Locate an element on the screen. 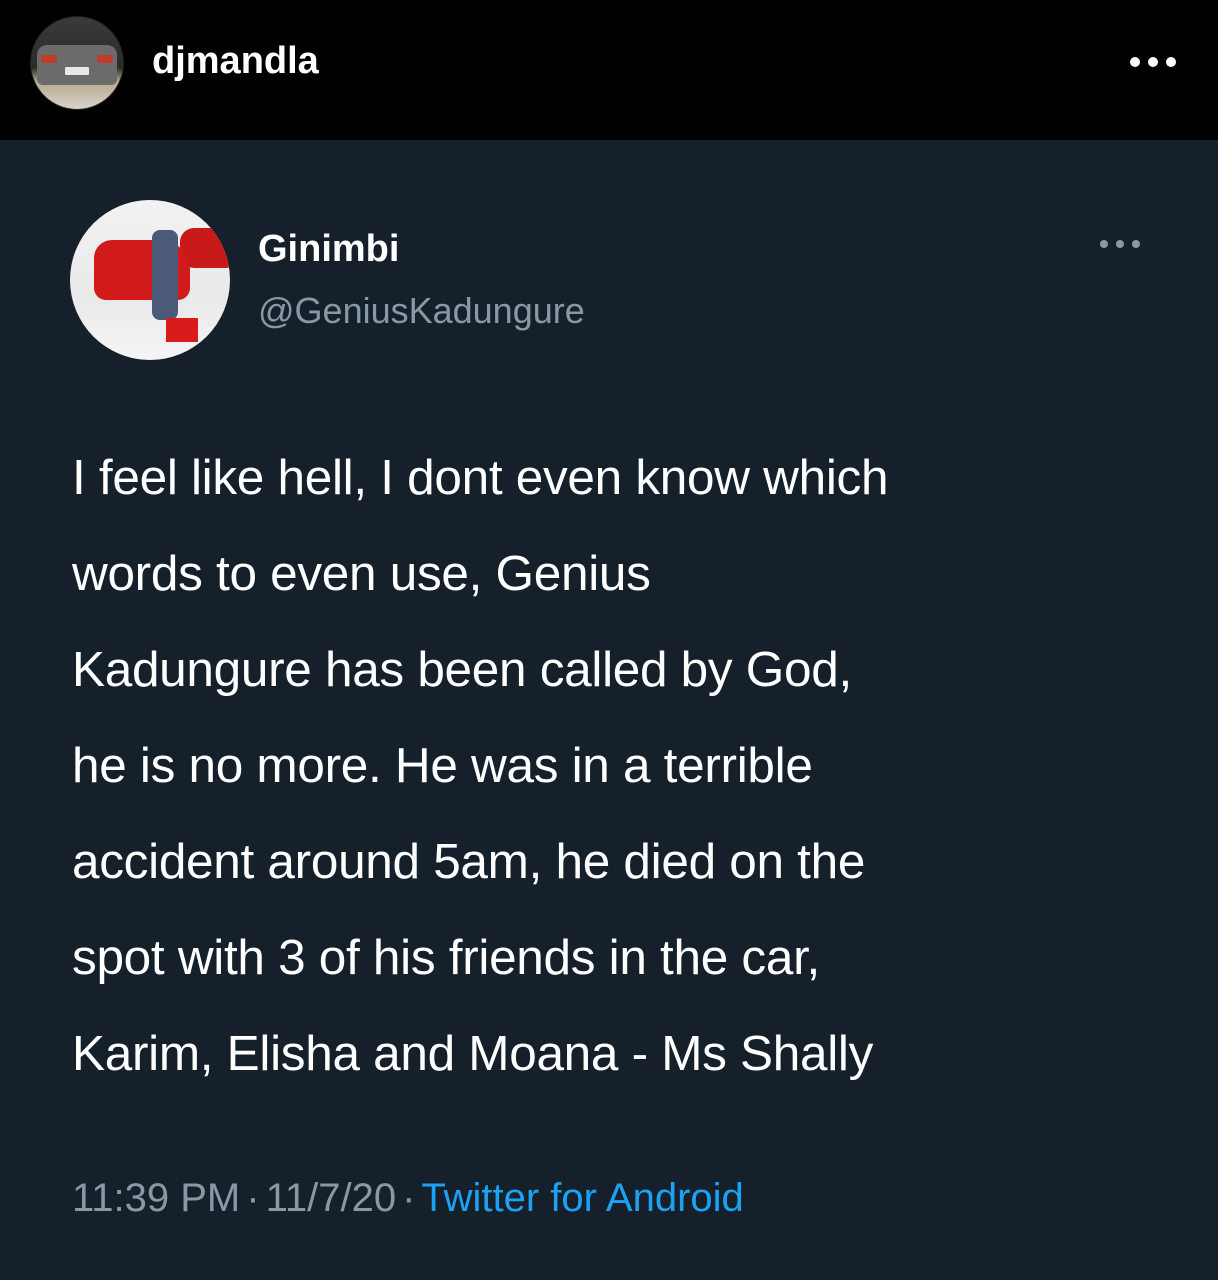 Image resolution: width=1218 pixels, height=1280 pixels. tweet-display-name: Ginimbi is located at coordinates (328, 249).